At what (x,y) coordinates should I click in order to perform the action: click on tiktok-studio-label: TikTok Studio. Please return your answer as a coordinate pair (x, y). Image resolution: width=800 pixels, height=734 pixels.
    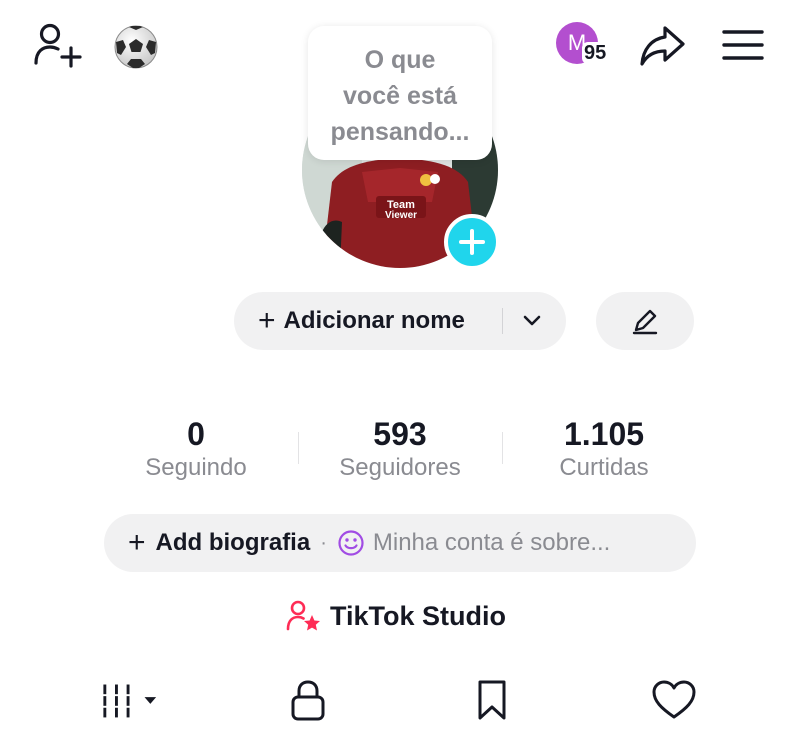
    Looking at the image, I should click on (418, 615).